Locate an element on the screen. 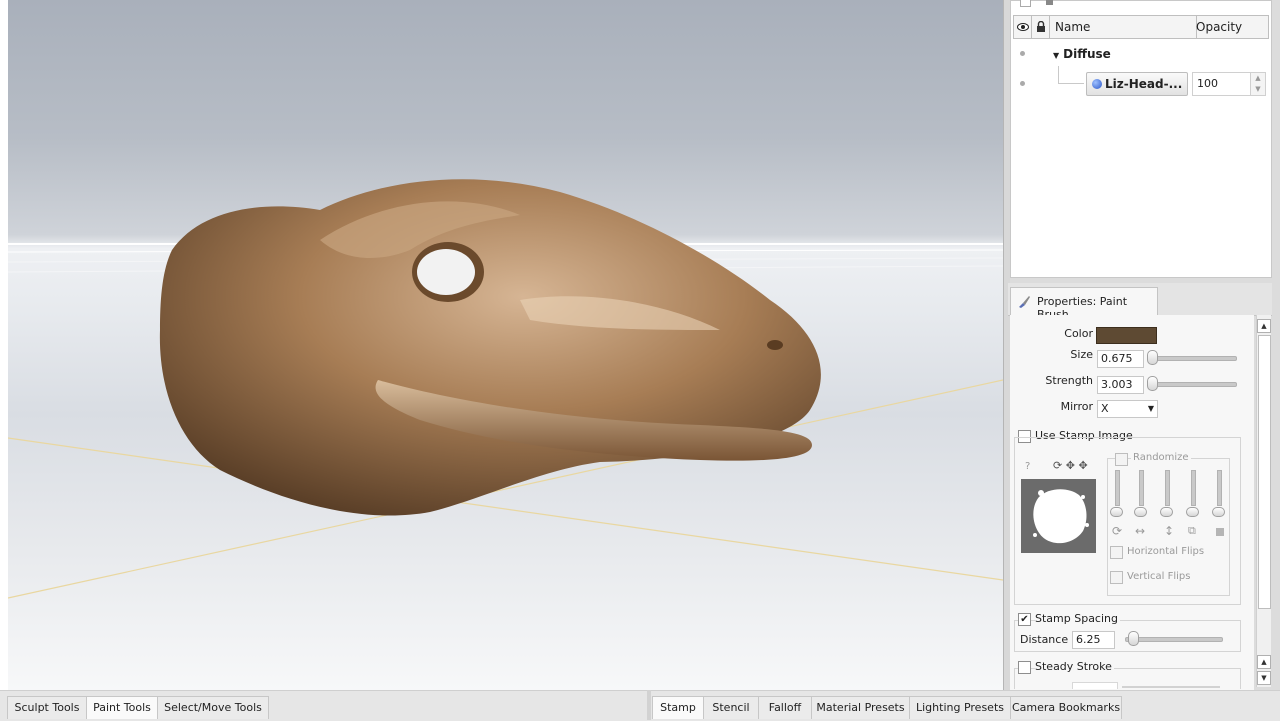 The image size is (1280, 721). distance-slider-handle is located at coordinates (1133, 638).